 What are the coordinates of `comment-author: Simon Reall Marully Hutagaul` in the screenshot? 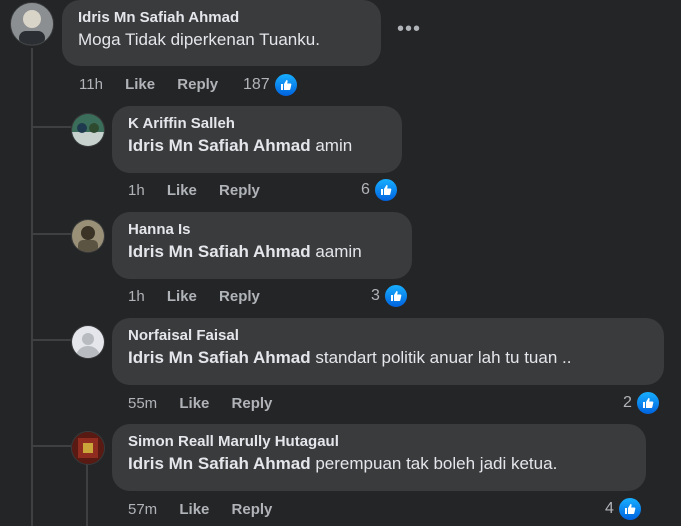 It's located at (381, 442).